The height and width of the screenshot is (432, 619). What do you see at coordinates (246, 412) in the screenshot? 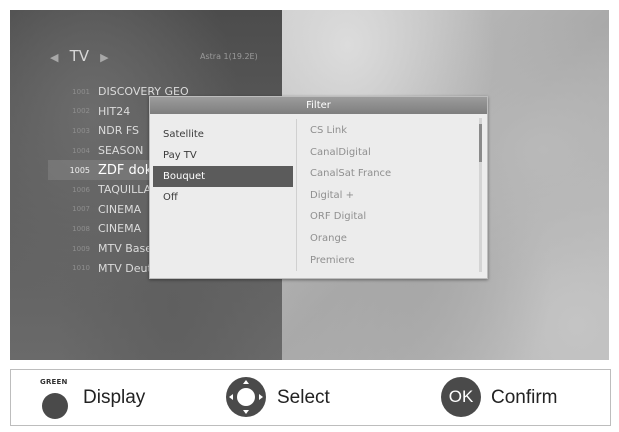
I see `arrow-down-icon` at bounding box center [246, 412].